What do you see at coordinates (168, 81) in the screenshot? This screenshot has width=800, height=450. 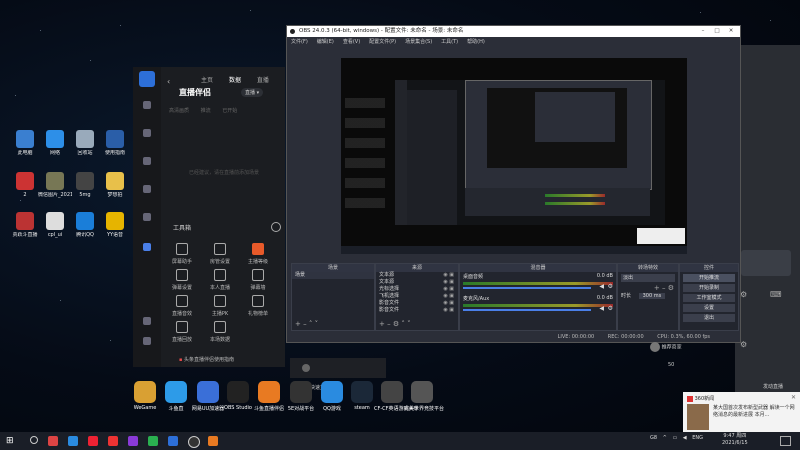 I see `back-icon: ‹` at bounding box center [168, 81].